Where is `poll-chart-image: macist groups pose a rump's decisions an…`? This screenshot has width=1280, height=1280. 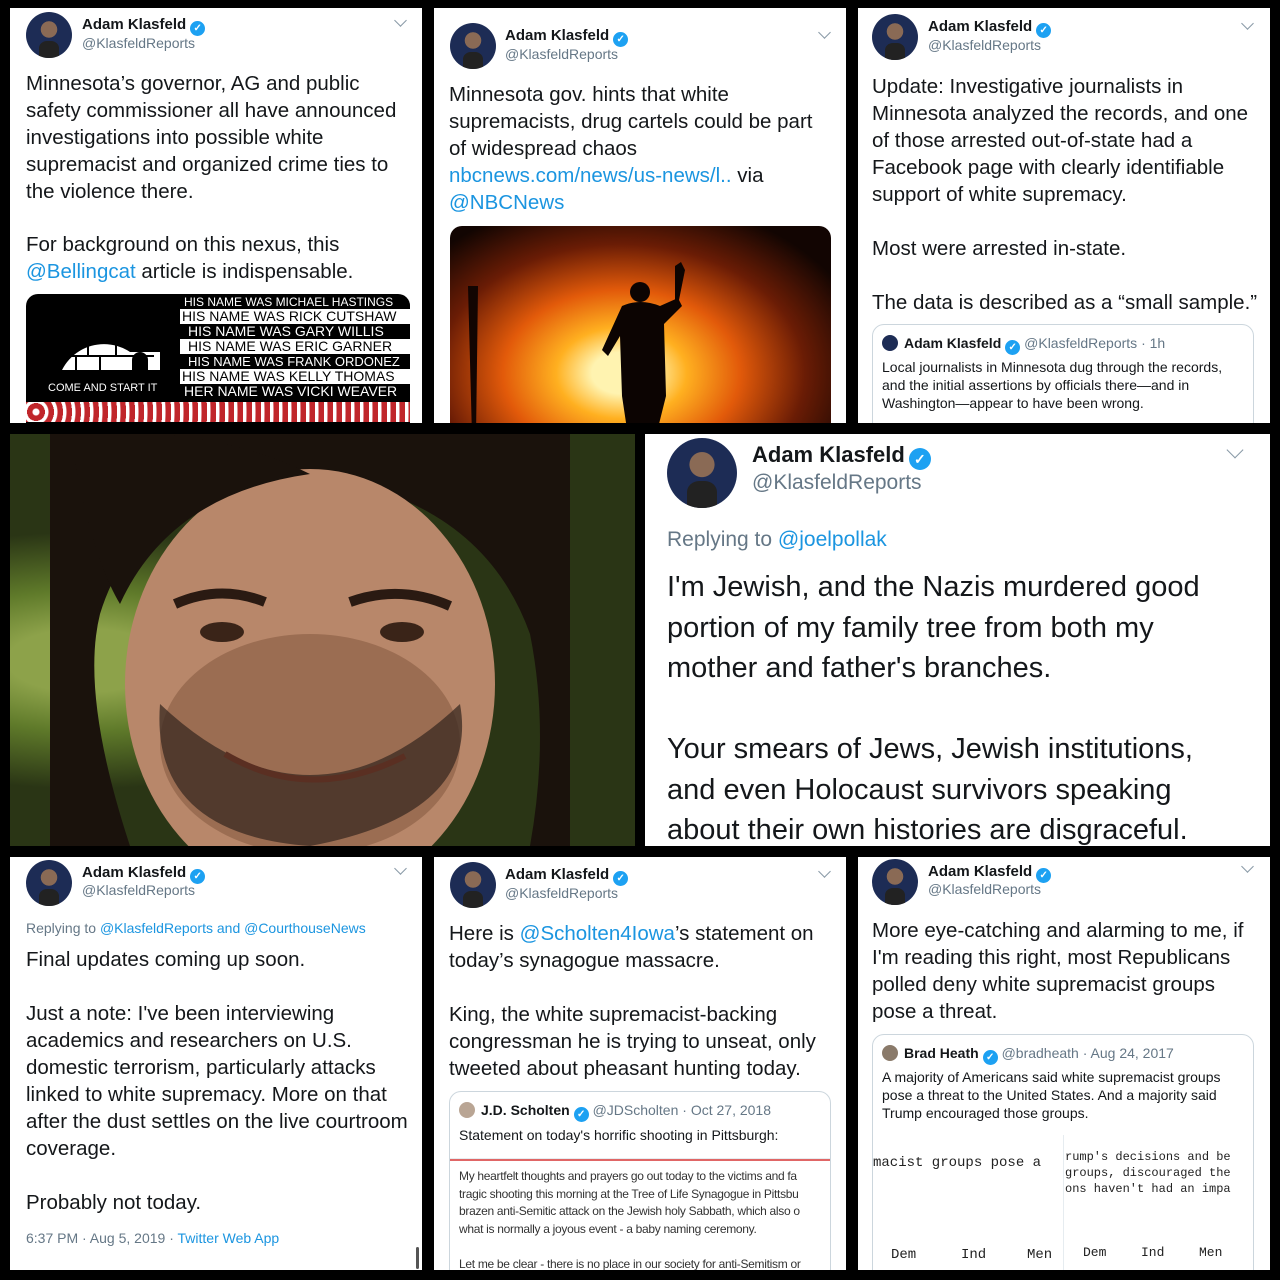
poll-chart-image: macist groups pose a rump's decisions an… is located at coordinates (1063, 1202).